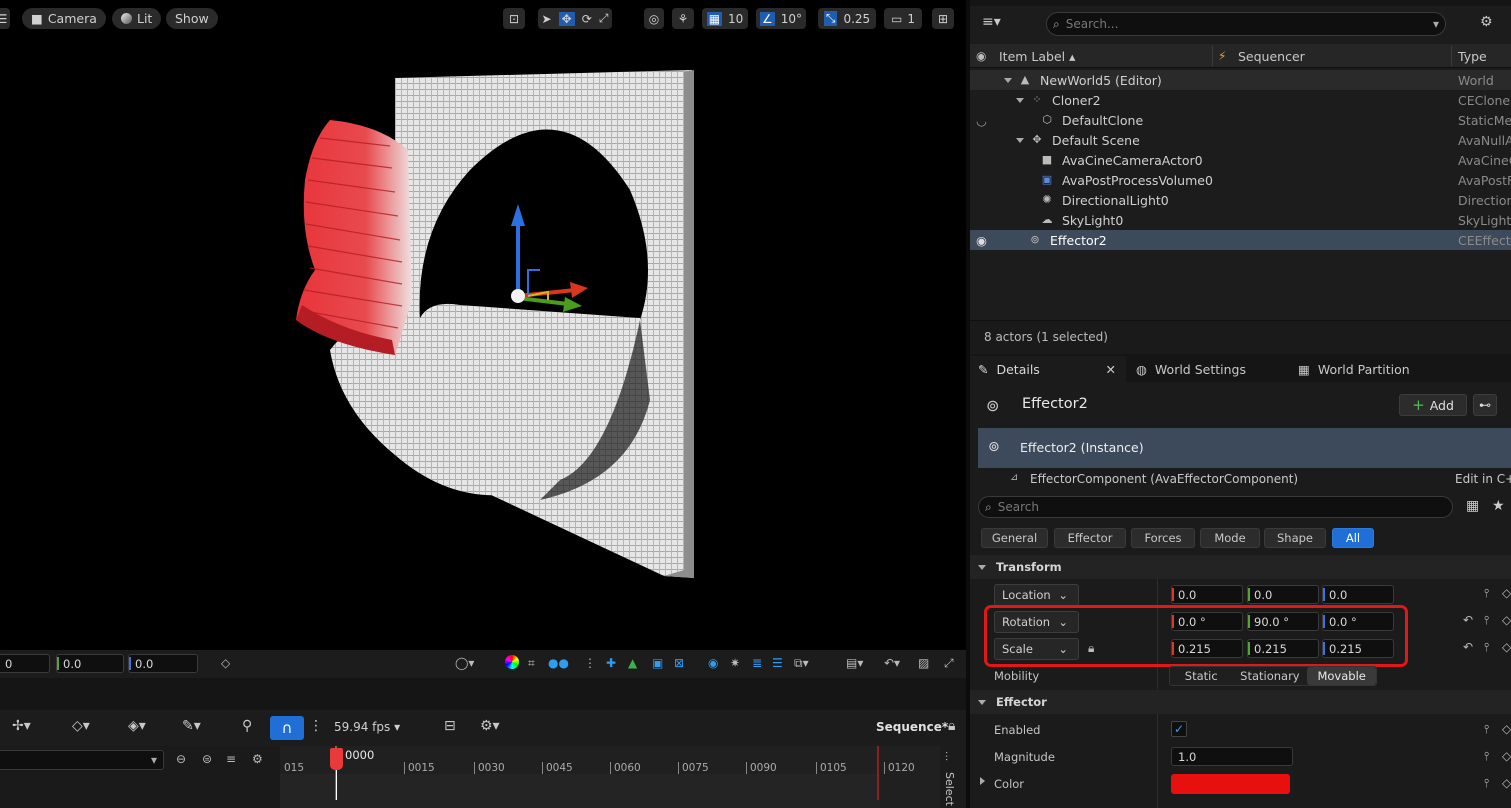 The width and height of the screenshot is (1511, 808). What do you see at coordinates (1240, 140) in the screenshot?
I see `tree-row-defaultscene: ✥ Default Scene AvaNullA` at bounding box center [1240, 140].